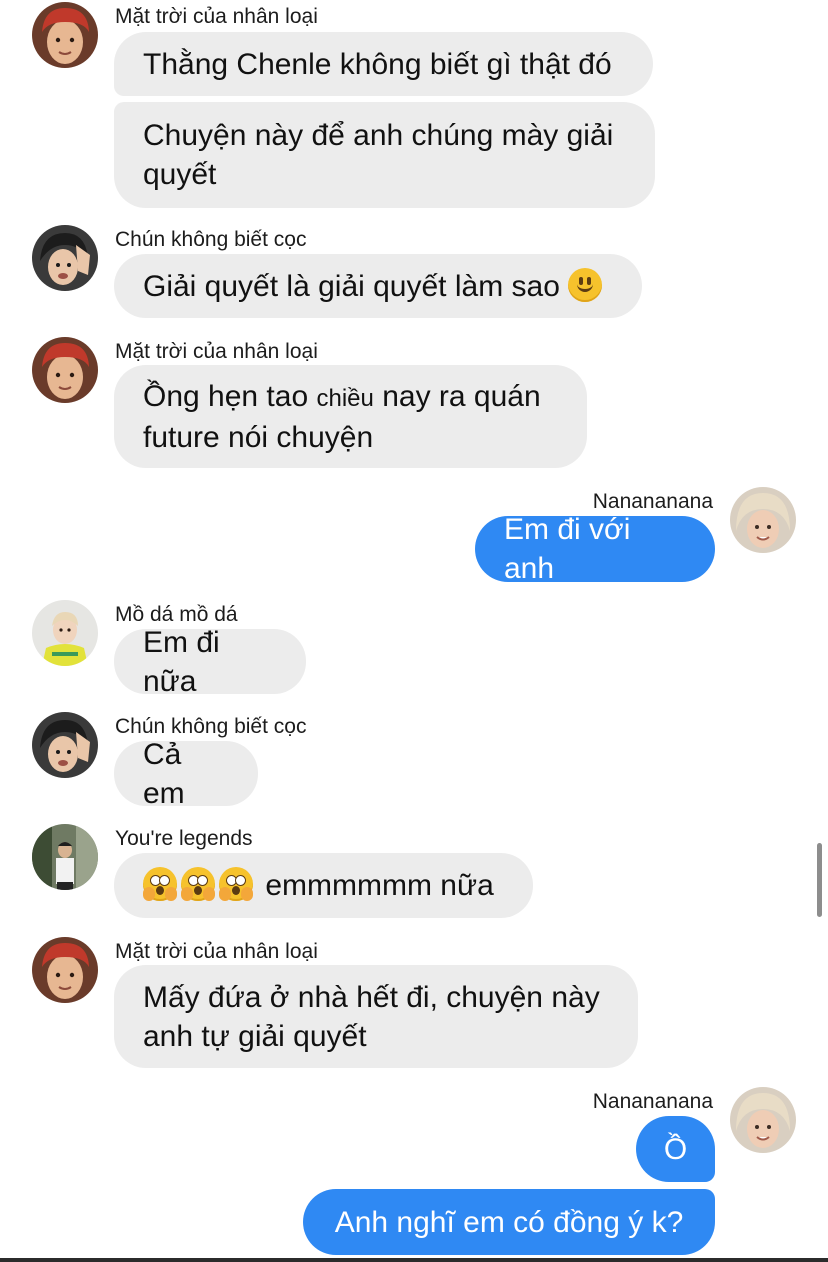 This screenshot has width=828, height=1262. Describe the element at coordinates (318, 885) in the screenshot. I see `message-text: emmmmmm nữa` at that location.